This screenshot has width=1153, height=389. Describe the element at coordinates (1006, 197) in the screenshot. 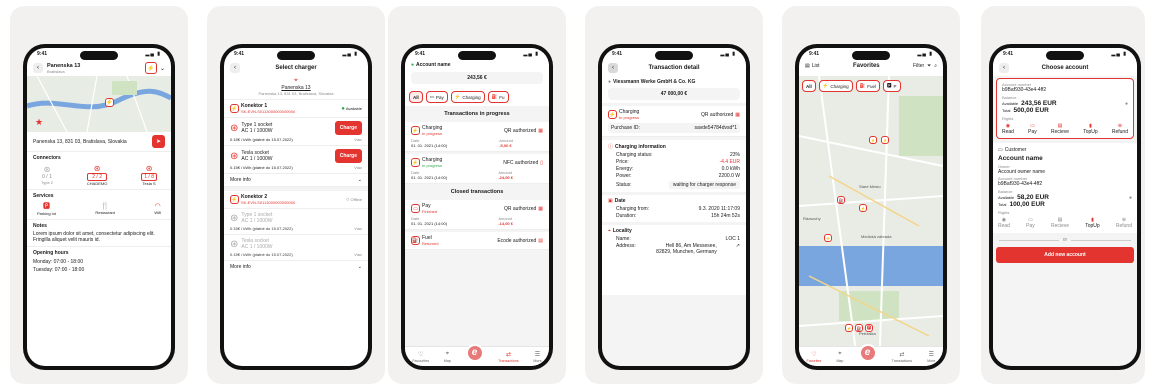

I see `available-label: Available` at that location.